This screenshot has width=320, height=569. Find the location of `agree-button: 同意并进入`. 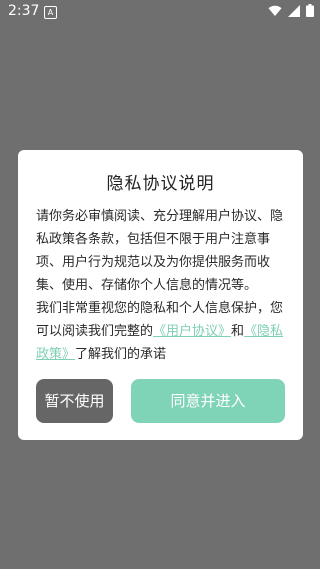

agree-button: 同意并进入 is located at coordinates (208, 401).